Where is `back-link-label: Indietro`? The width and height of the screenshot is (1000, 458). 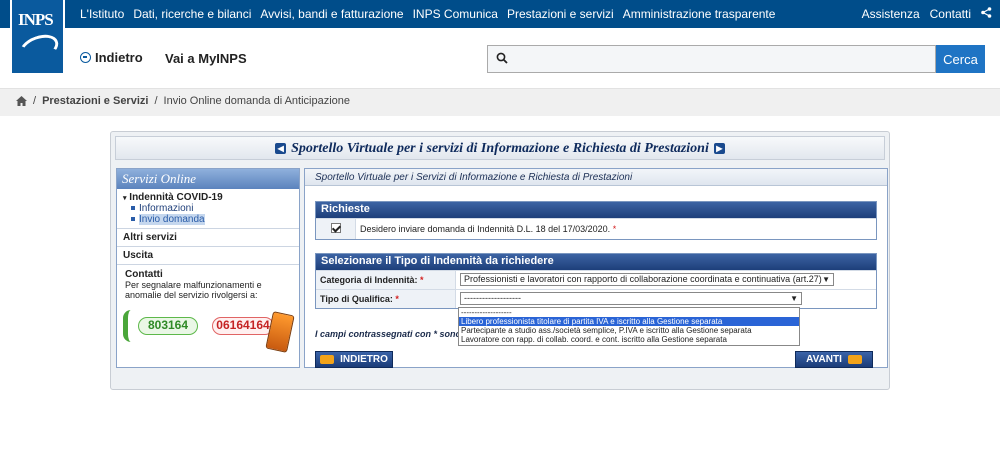
back-link-label: Indietro is located at coordinates (119, 57).